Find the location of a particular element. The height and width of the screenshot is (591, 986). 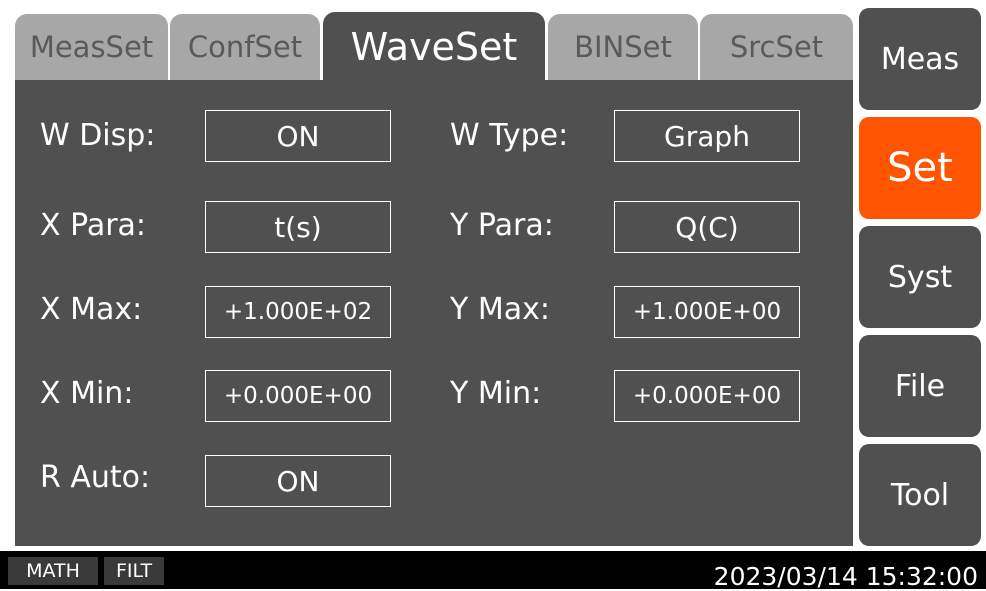

y-max-label: Y Max: is located at coordinates (500, 309).